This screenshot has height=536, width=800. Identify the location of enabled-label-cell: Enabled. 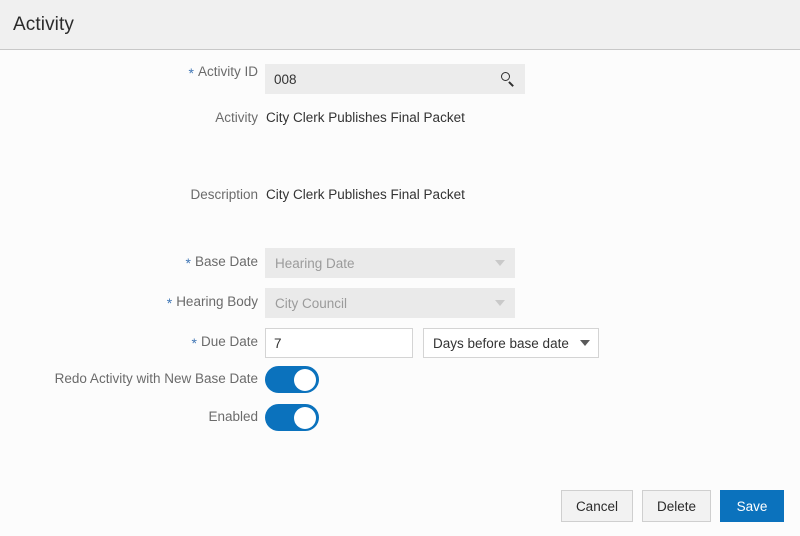
(132, 414).